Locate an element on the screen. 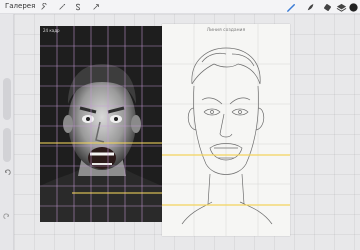 The width and height of the screenshot is (360, 250). left-sidebar is located at coordinates (7, 132).